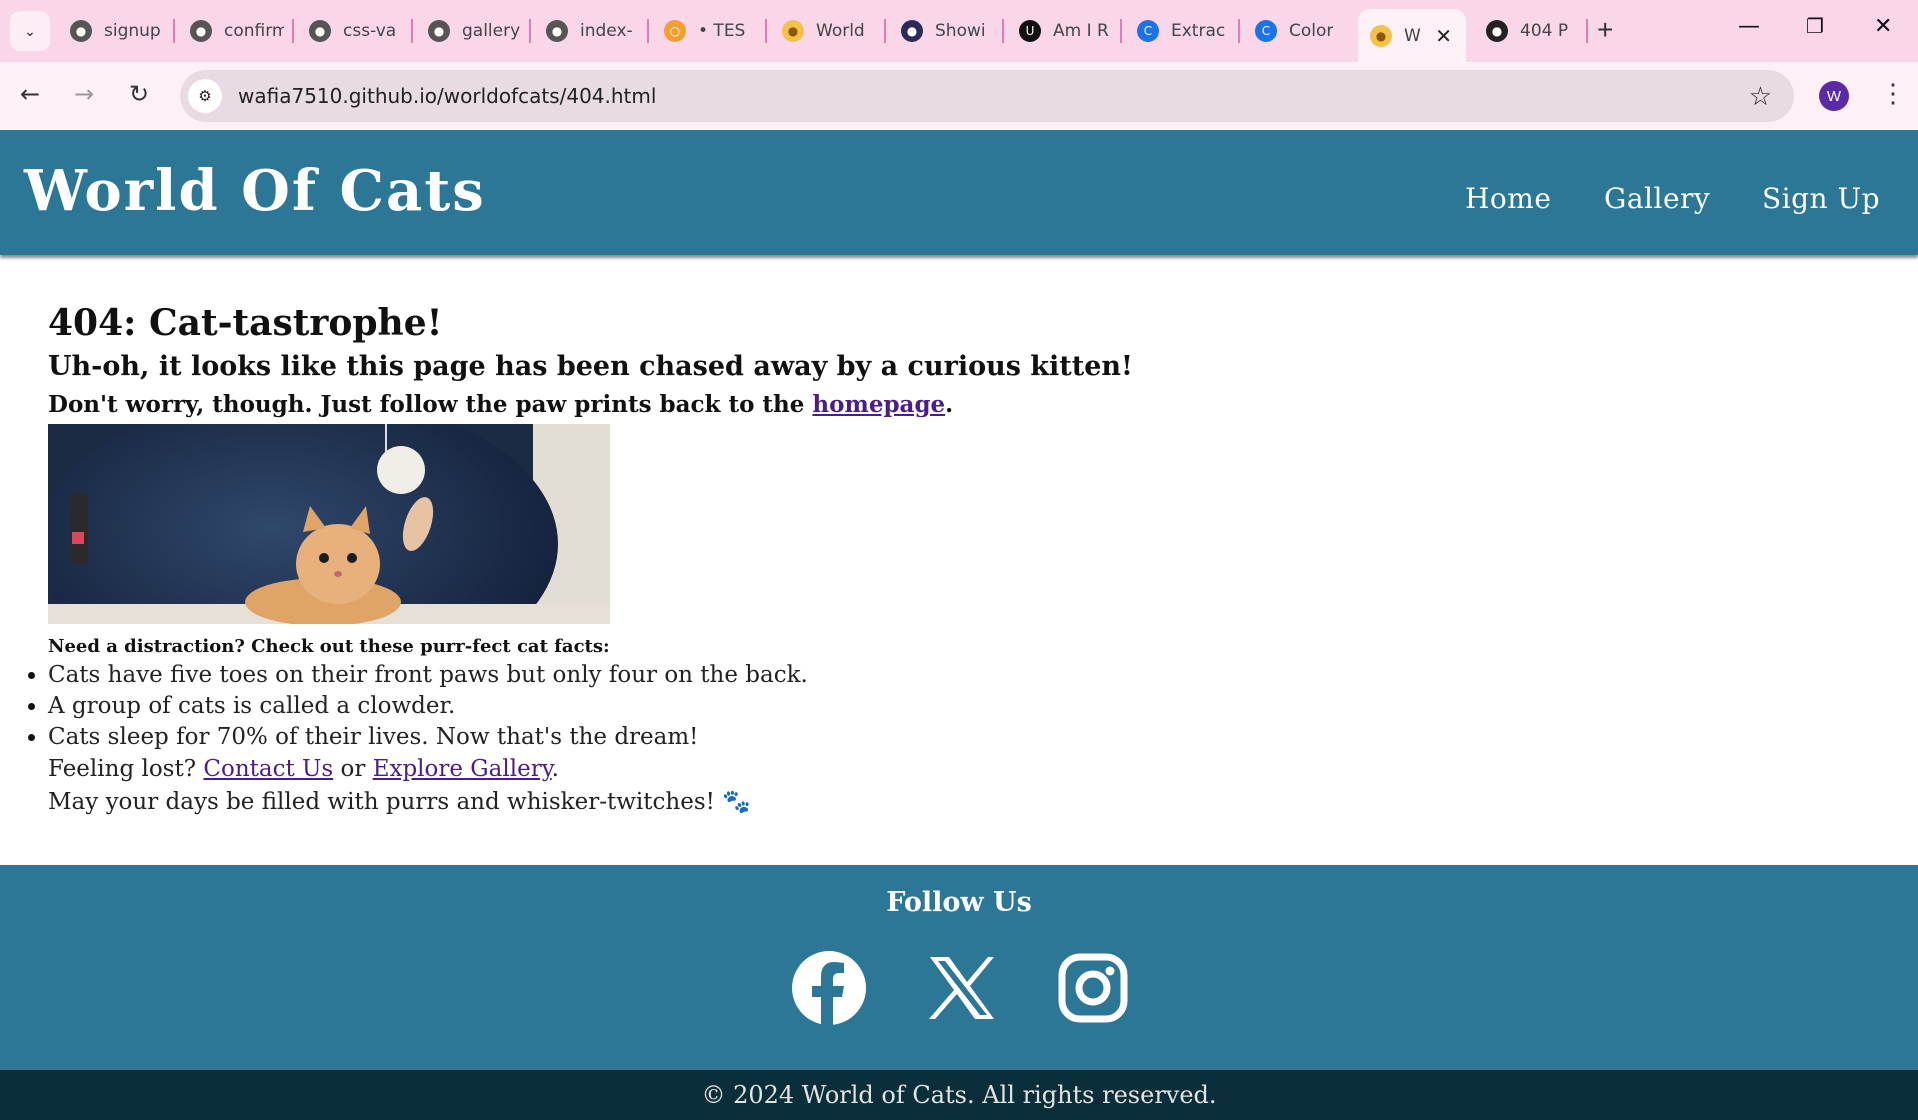 The image size is (1918, 1120). Describe the element at coordinates (1657, 198) in the screenshot. I see `nav-link-gallery: Gallery` at that location.